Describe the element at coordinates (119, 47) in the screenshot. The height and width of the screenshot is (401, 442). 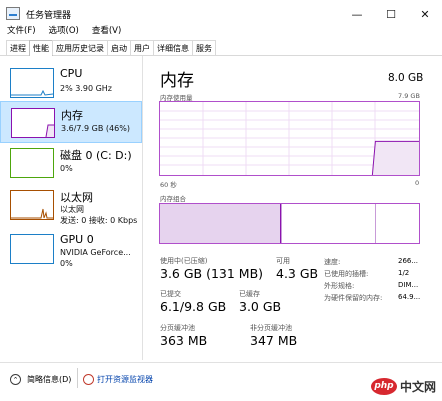
I see `tab-startup: 启动` at that location.